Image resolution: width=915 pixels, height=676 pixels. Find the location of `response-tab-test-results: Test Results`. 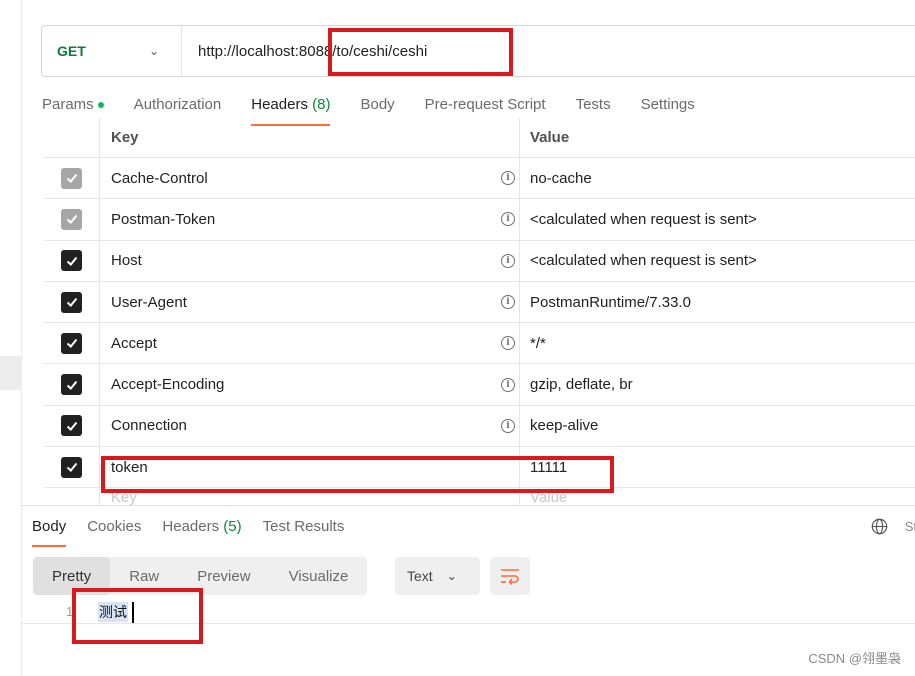

response-tab-test-results: Test Results is located at coordinates (304, 532).